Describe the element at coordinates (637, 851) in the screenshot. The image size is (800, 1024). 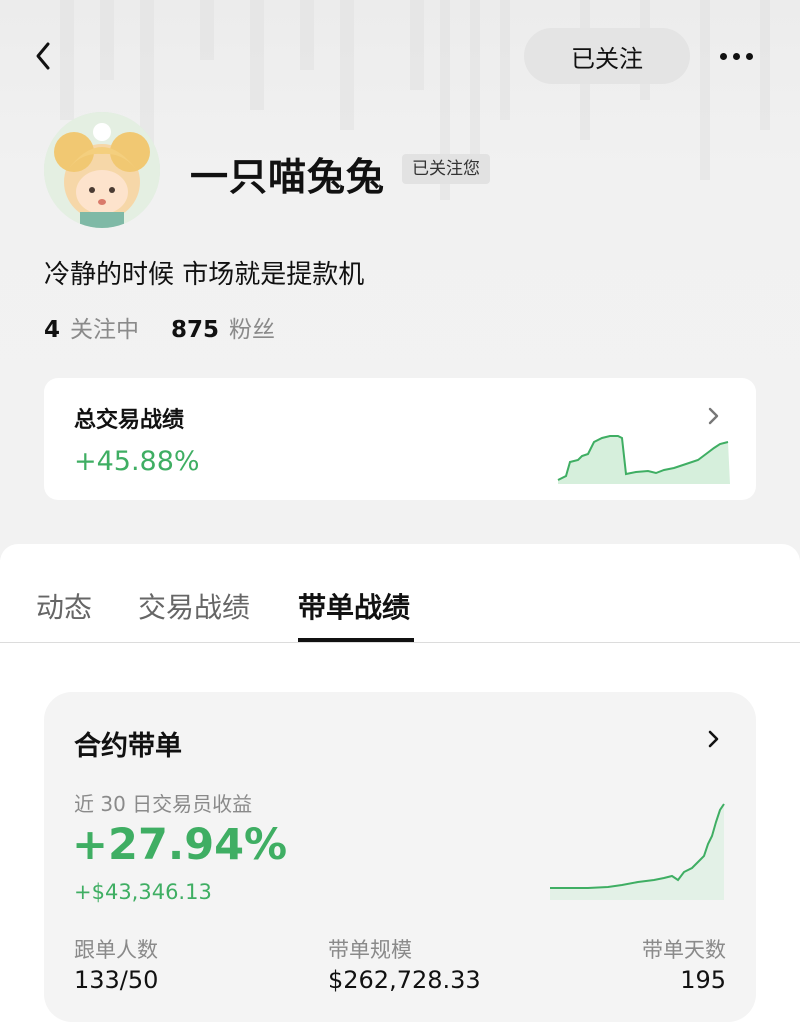
I see `lead-return-sparkline` at that location.